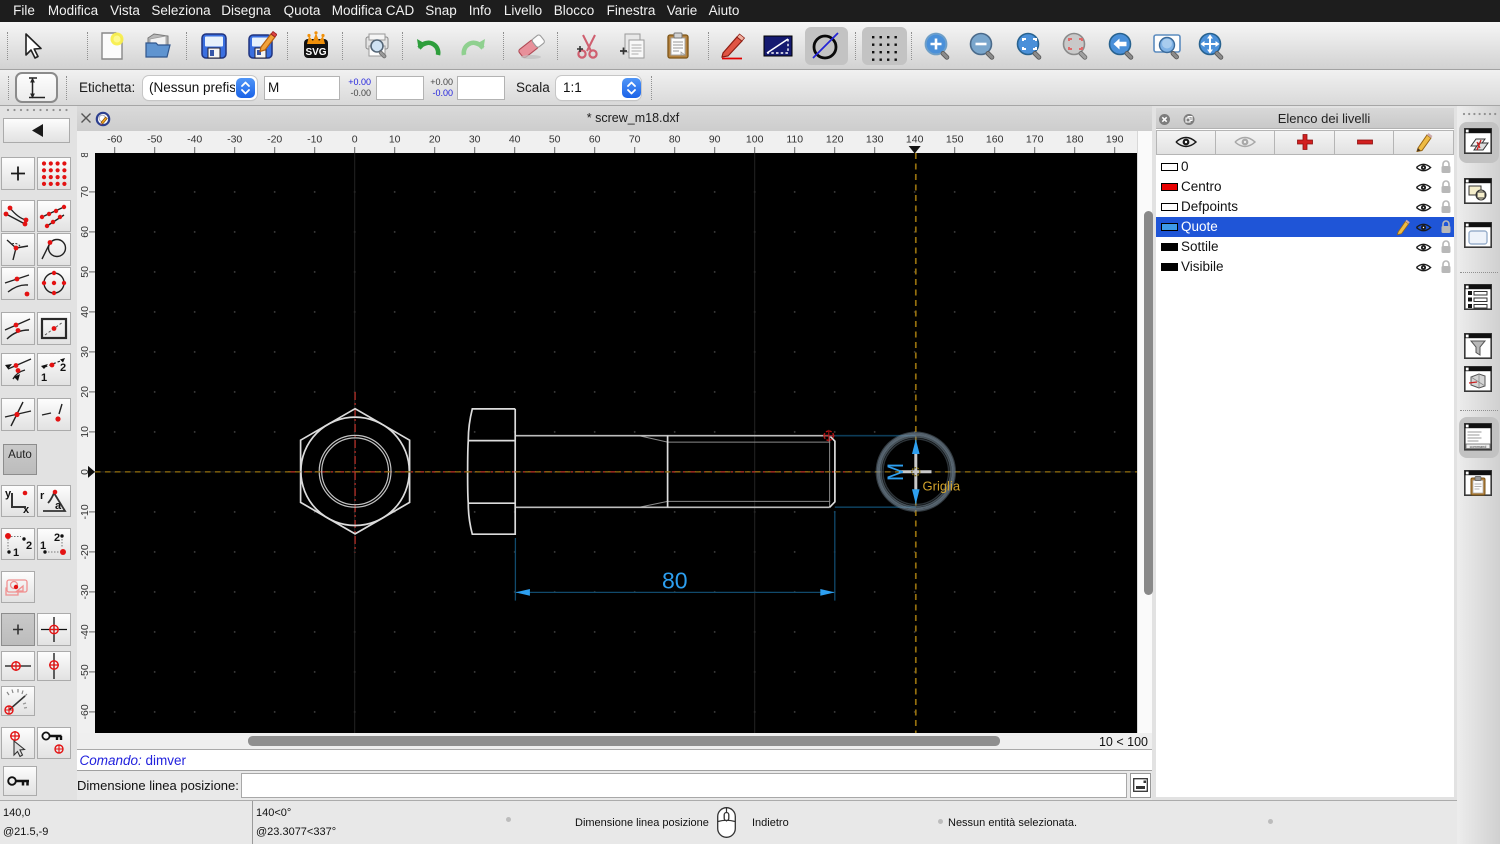  Describe the element at coordinates (794, 140) in the screenshot. I see `svg-text: 110` at that location.